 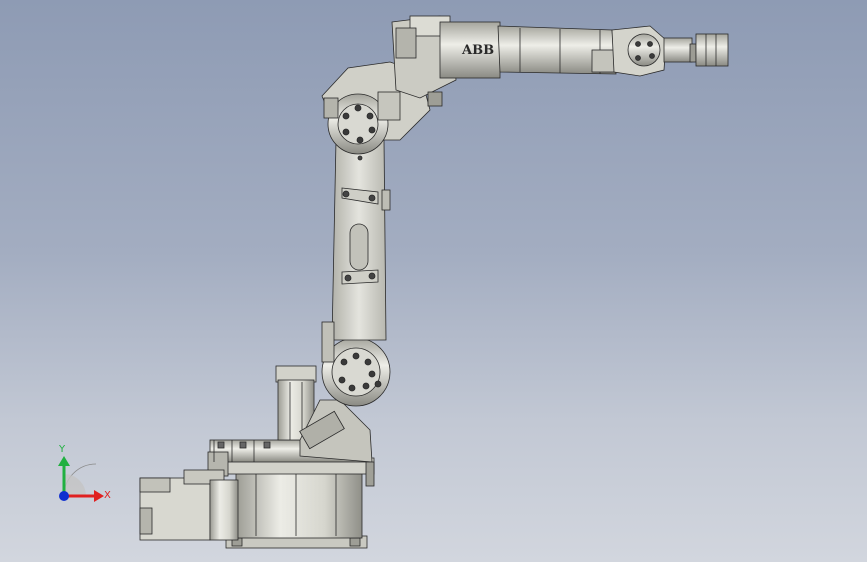 What do you see at coordinates (84, 473) in the screenshot?
I see `coordinate-triad: Y X` at bounding box center [84, 473].